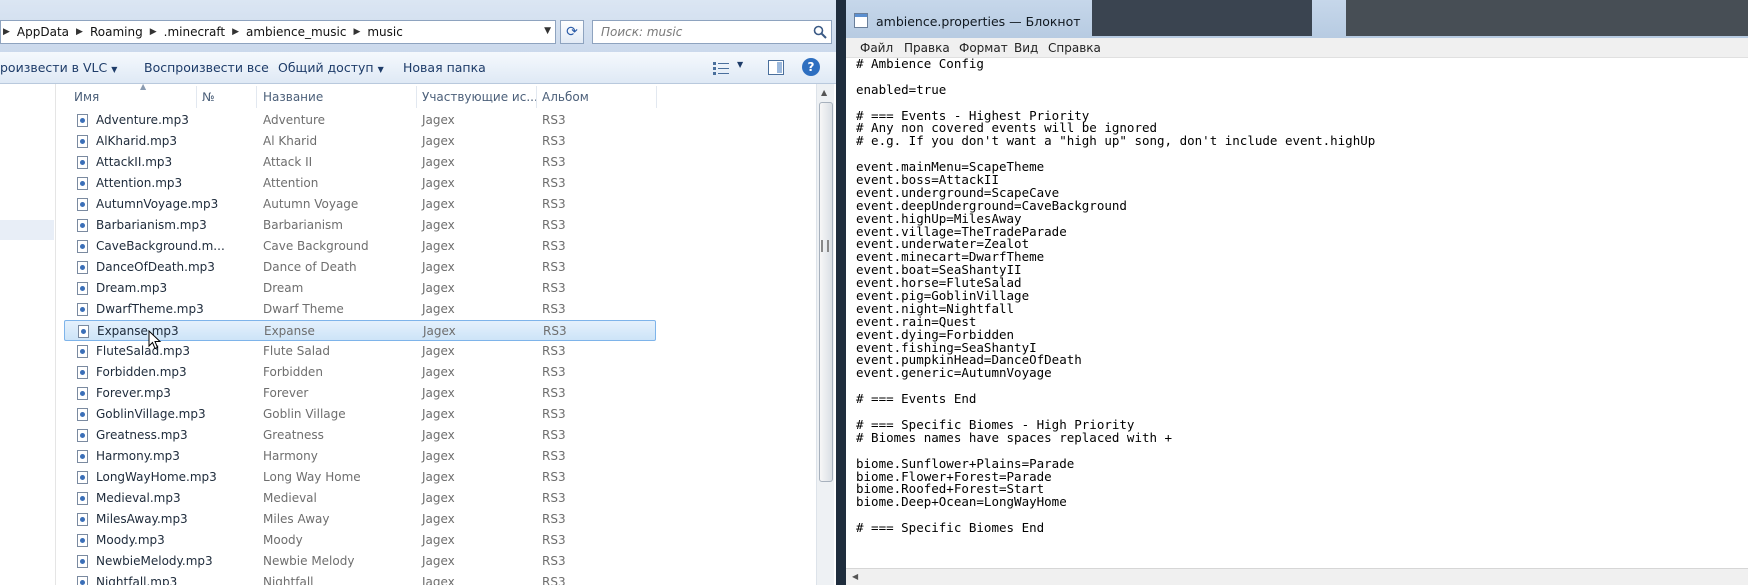 Image resolution: width=1748 pixels, height=585 pixels. What do you see at coordinates (811, 67) in the screenshot?
I see `help-icon: ?` at bounding box center [811, 67].